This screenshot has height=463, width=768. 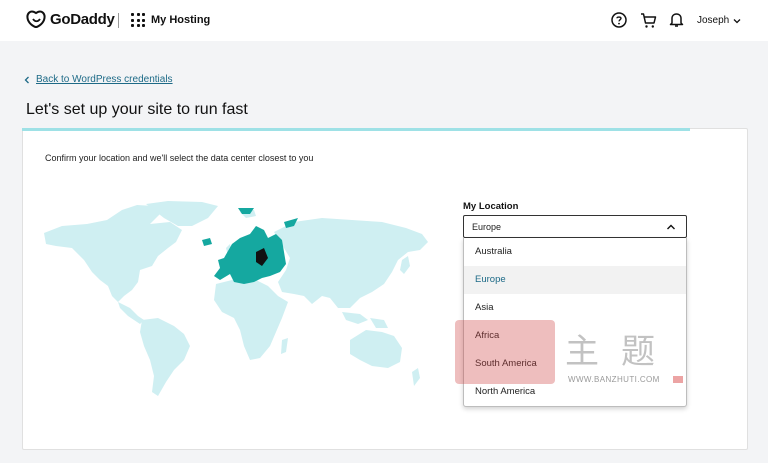 I want to click on location-select: Europe, so click(x=575, y=226).